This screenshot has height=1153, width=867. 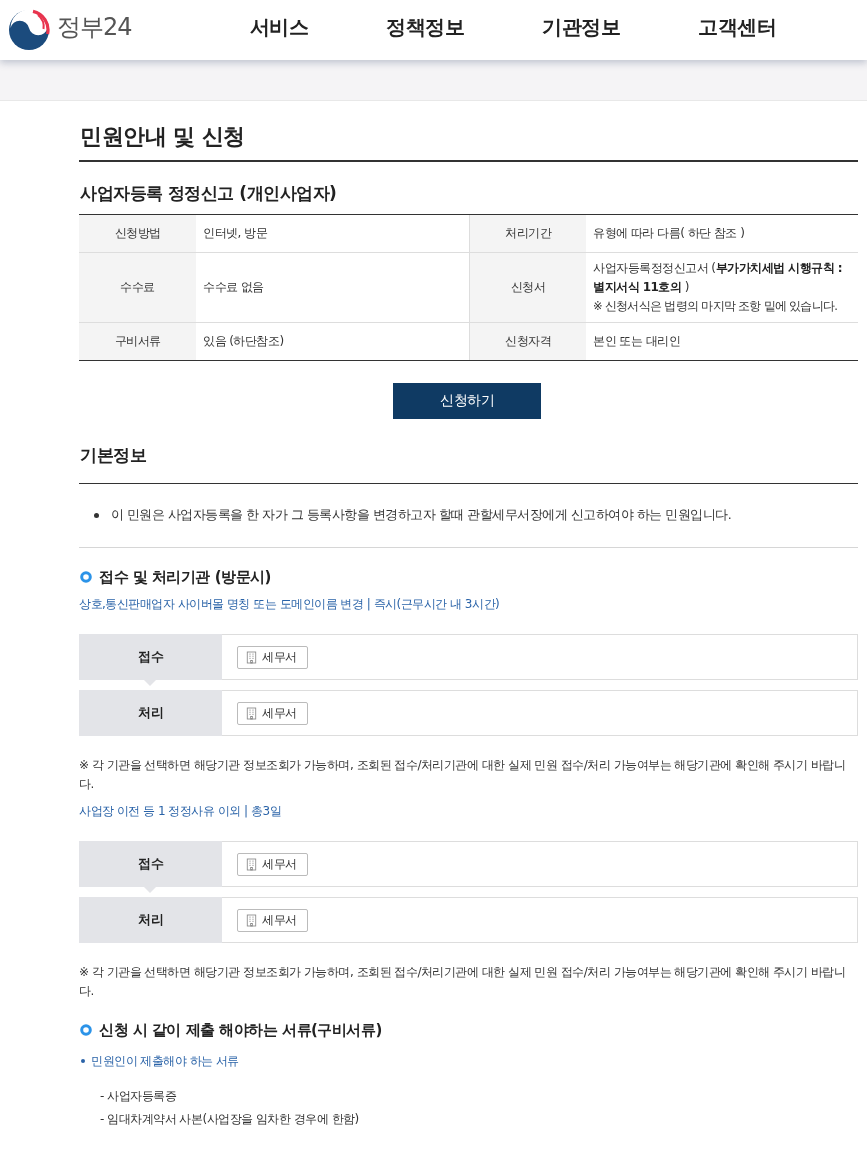 What do you see at coordinates (208, 193) in the screenshot?
I see `service-title: 사업자등록 정정신고 (개인사업자)` at bounding box center [208, 193].